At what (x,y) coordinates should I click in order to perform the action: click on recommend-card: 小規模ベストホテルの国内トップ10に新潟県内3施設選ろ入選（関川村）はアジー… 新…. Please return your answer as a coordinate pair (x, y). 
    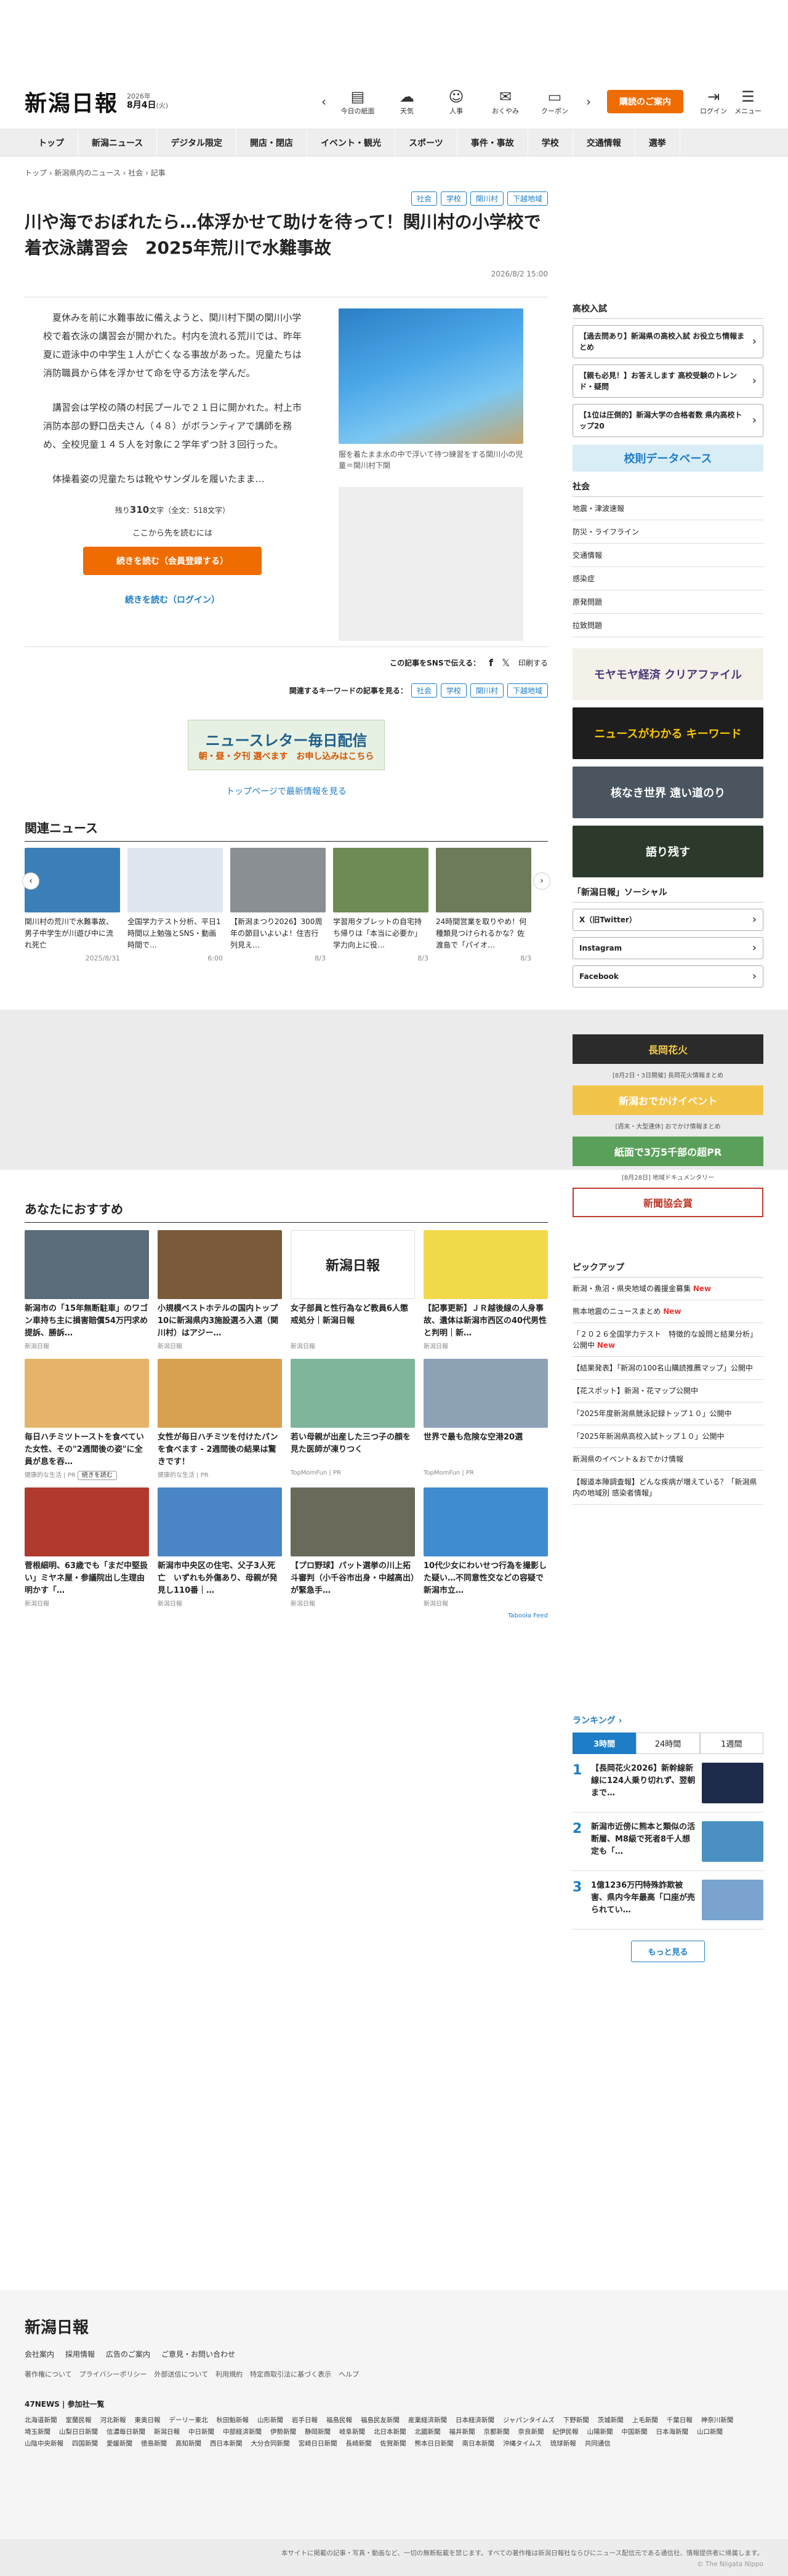
    Looking at the image, I should click on (220, 1290).